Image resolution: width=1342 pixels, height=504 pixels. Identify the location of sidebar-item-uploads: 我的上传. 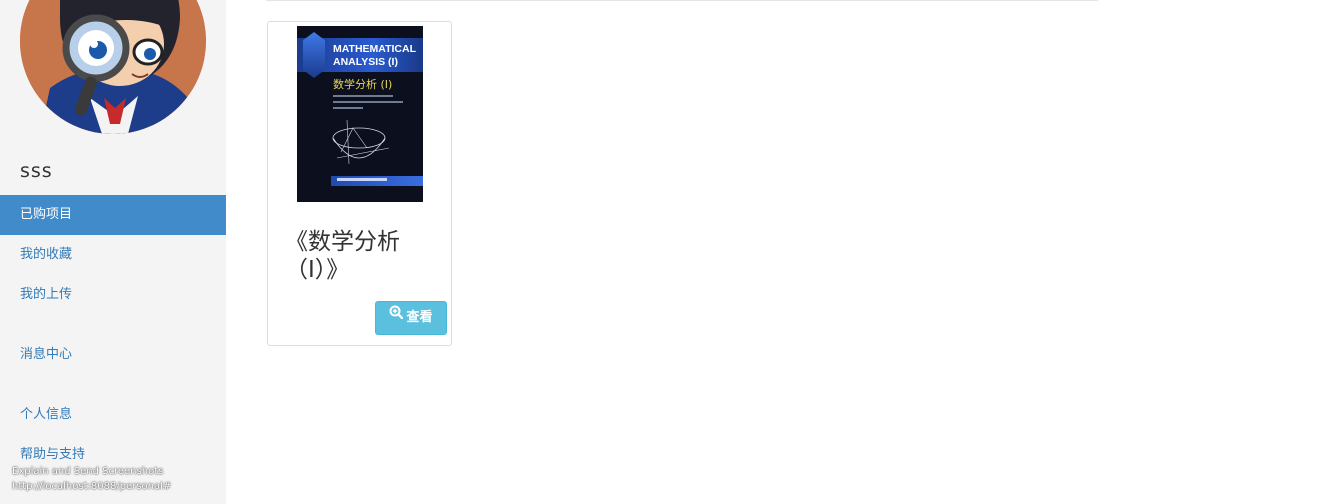
(113, 295).